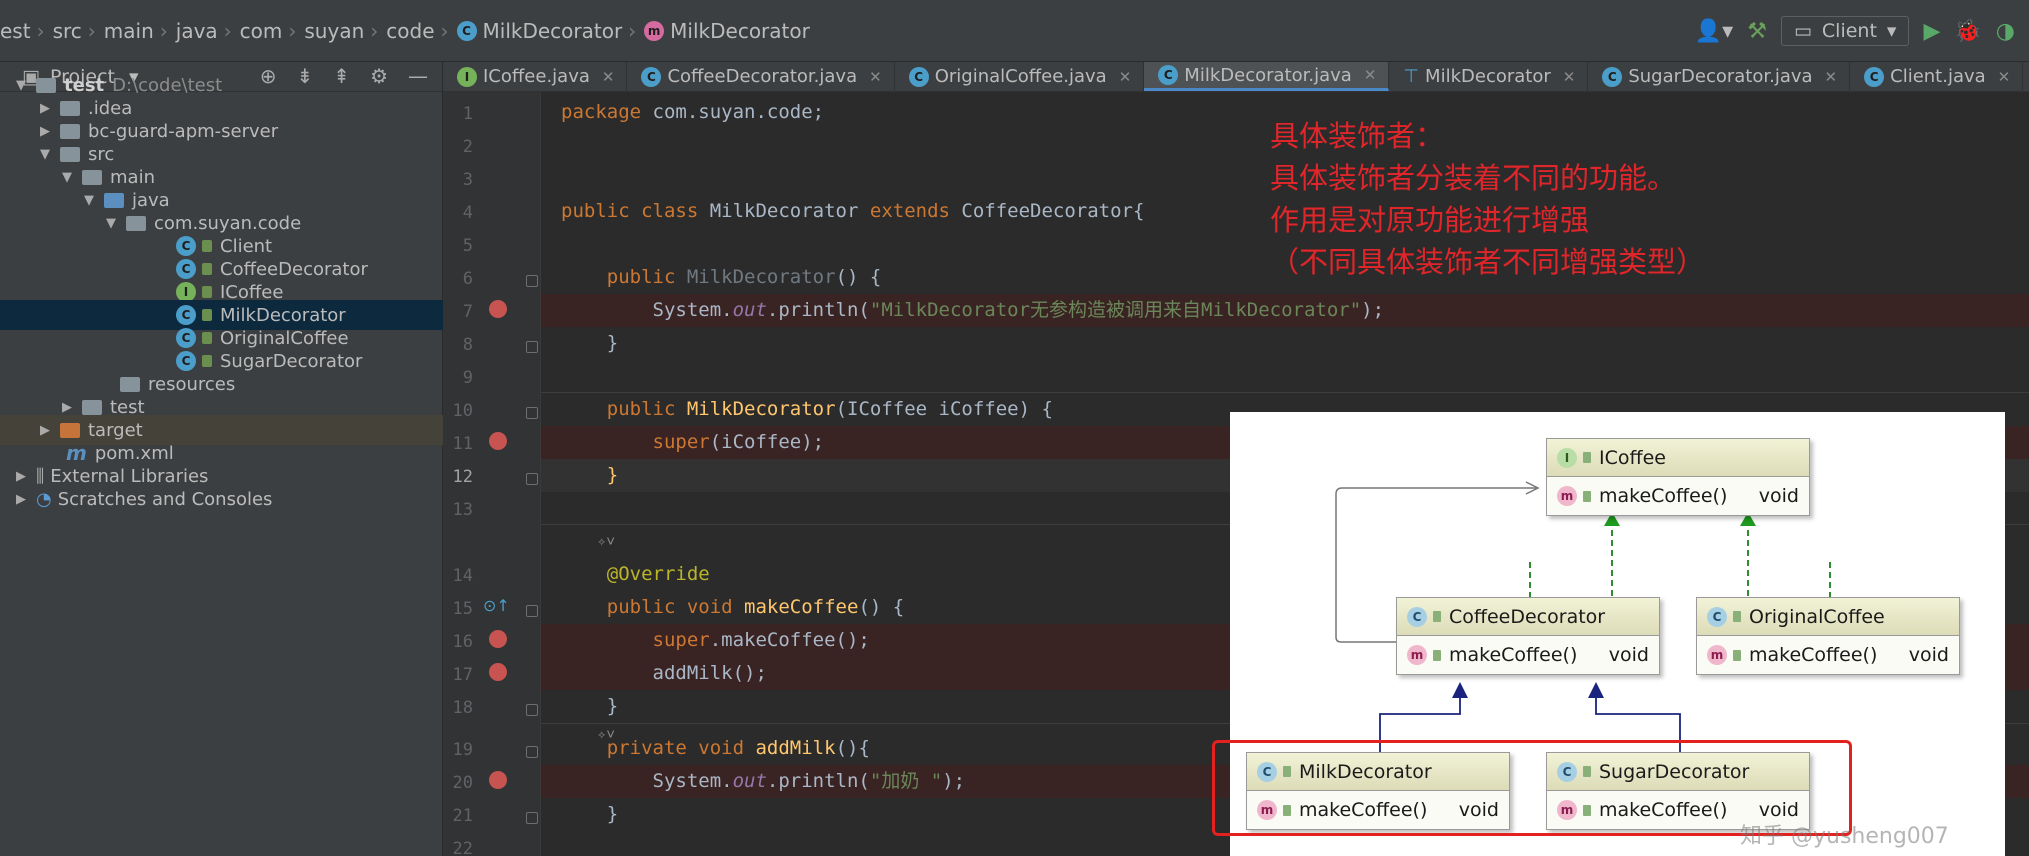 This screenshot has width=2029, height=856. Describe the element at coordinates (130, 384) in the screenshot. I see `resources-folder-icon` at that location.